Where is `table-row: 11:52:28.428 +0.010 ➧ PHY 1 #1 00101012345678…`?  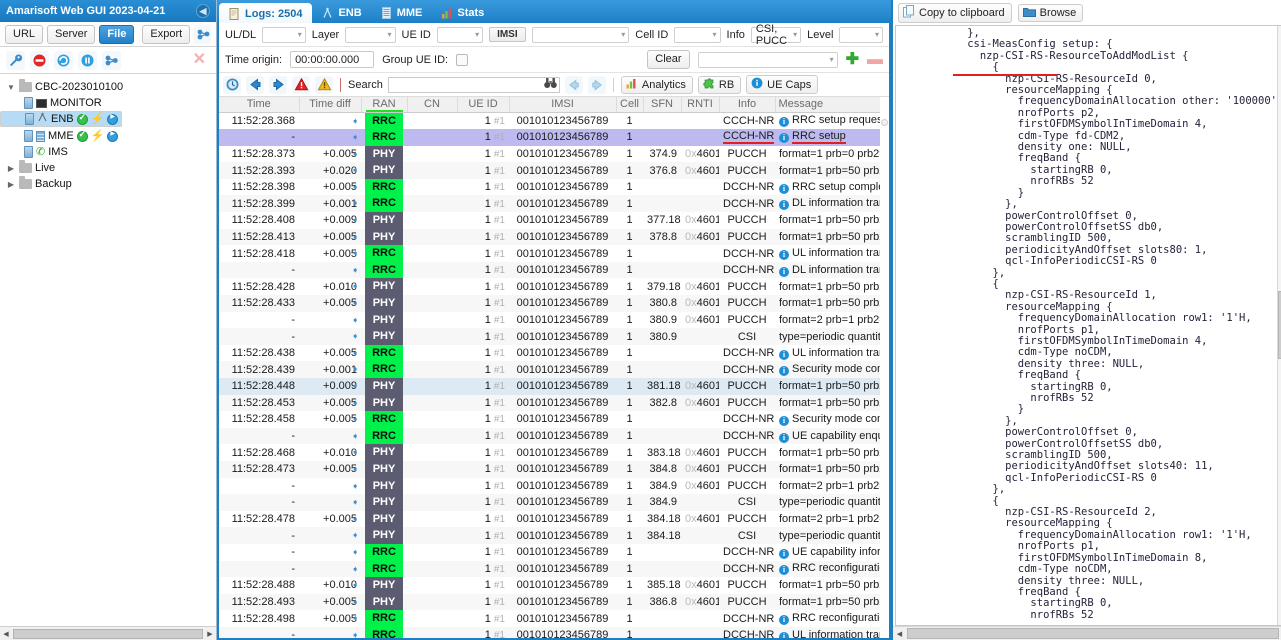 table-row: 11:52:28.428 +0.010 ➧ PHY 1 #1 00101012345678… is located at coordinates (554, 287).